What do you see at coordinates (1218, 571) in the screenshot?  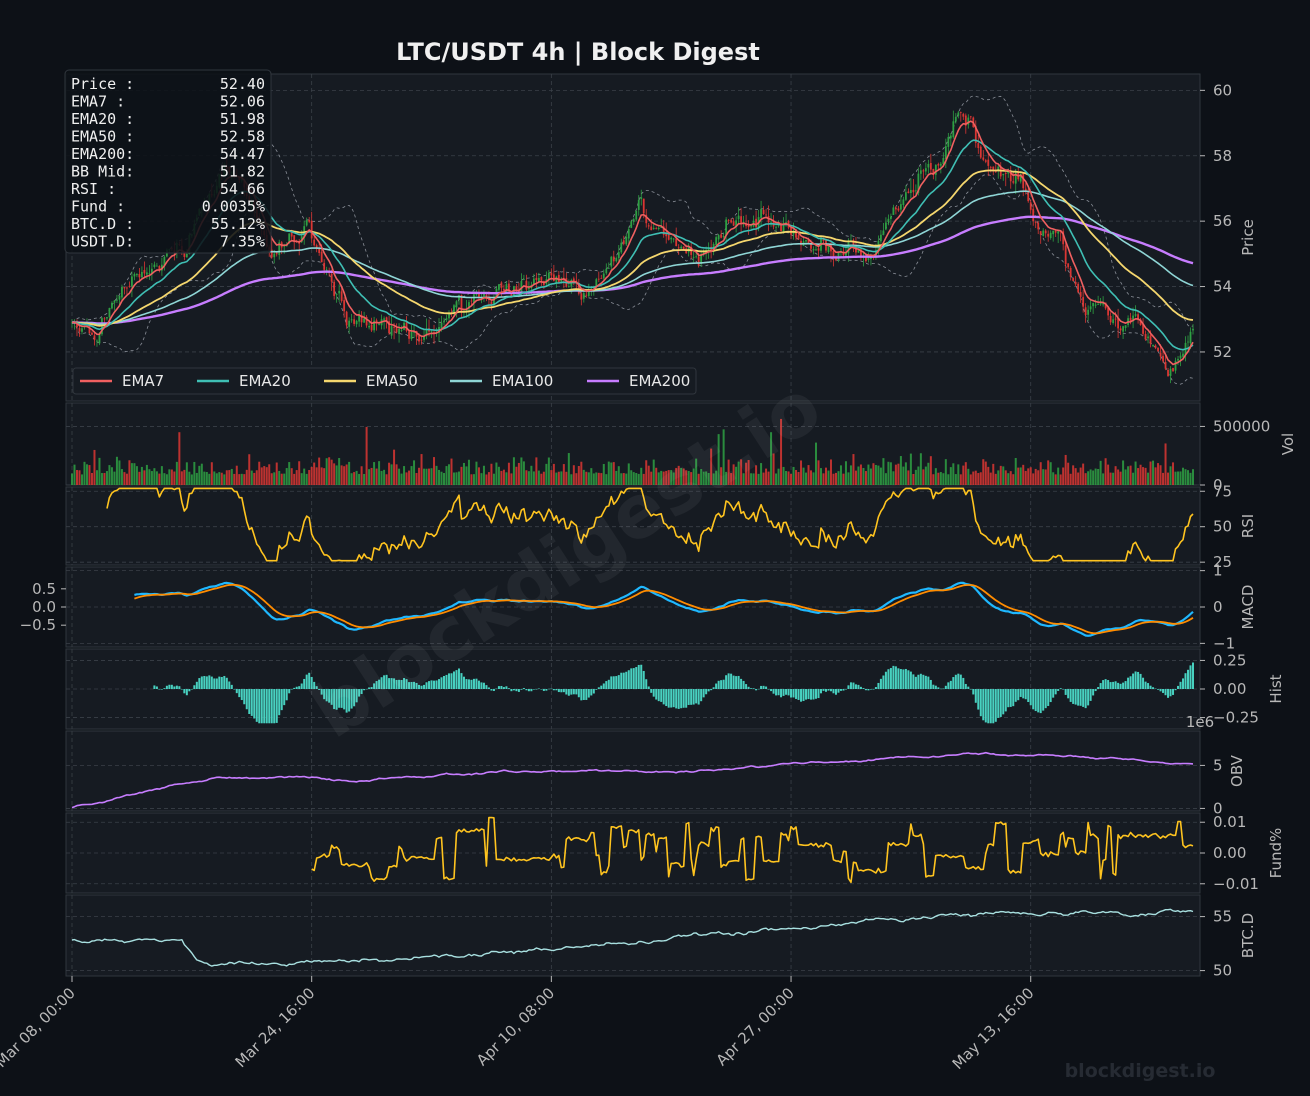 I see `y-tick-label: 1` at bounding box center [1218, 571].